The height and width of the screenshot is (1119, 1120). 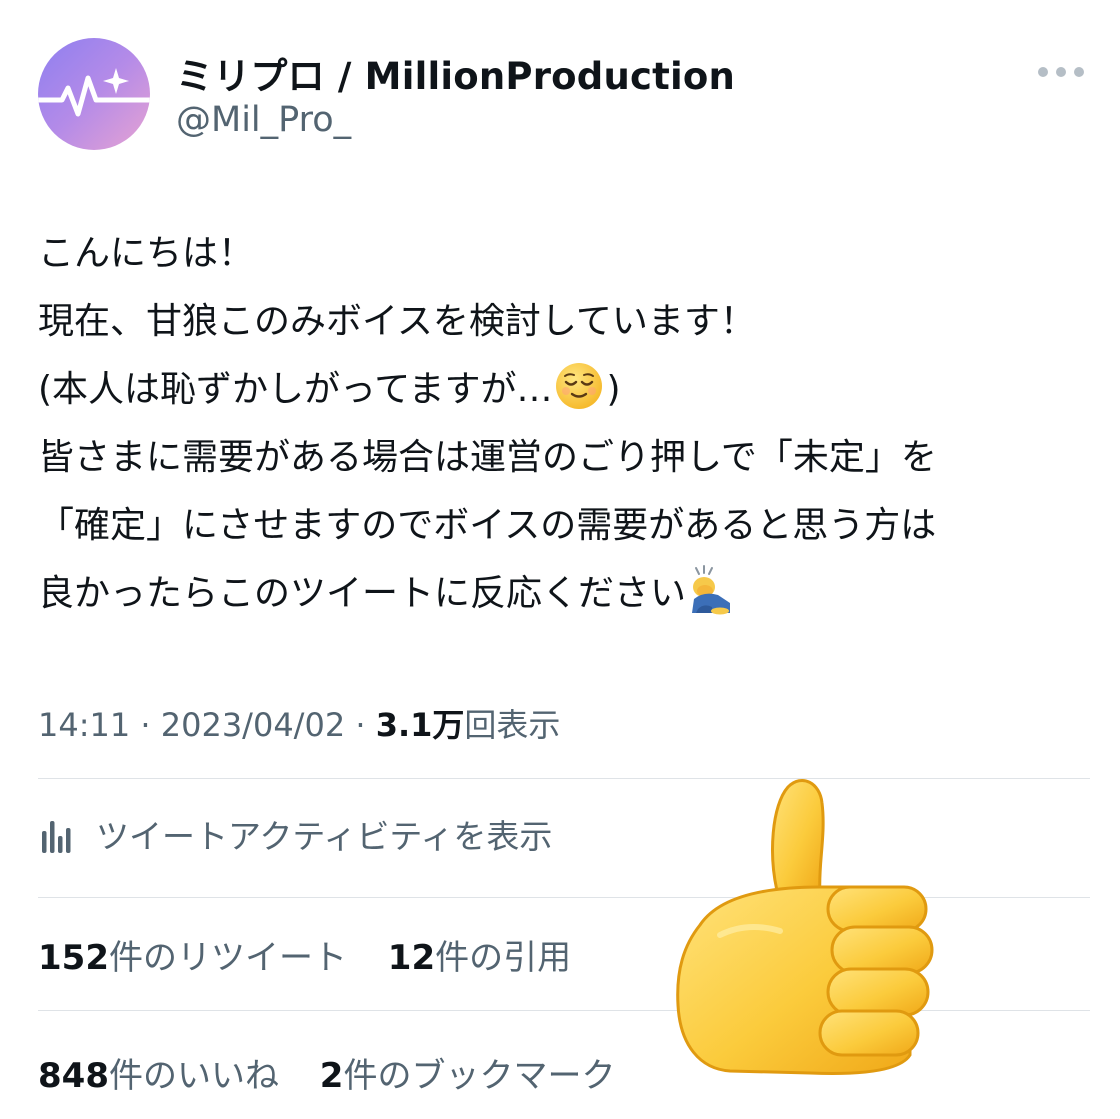 What do you see at coordinates (331, 1076) in the screenshot?
I see `bookmarks-count: 2` at bounding box center [331, 1076].